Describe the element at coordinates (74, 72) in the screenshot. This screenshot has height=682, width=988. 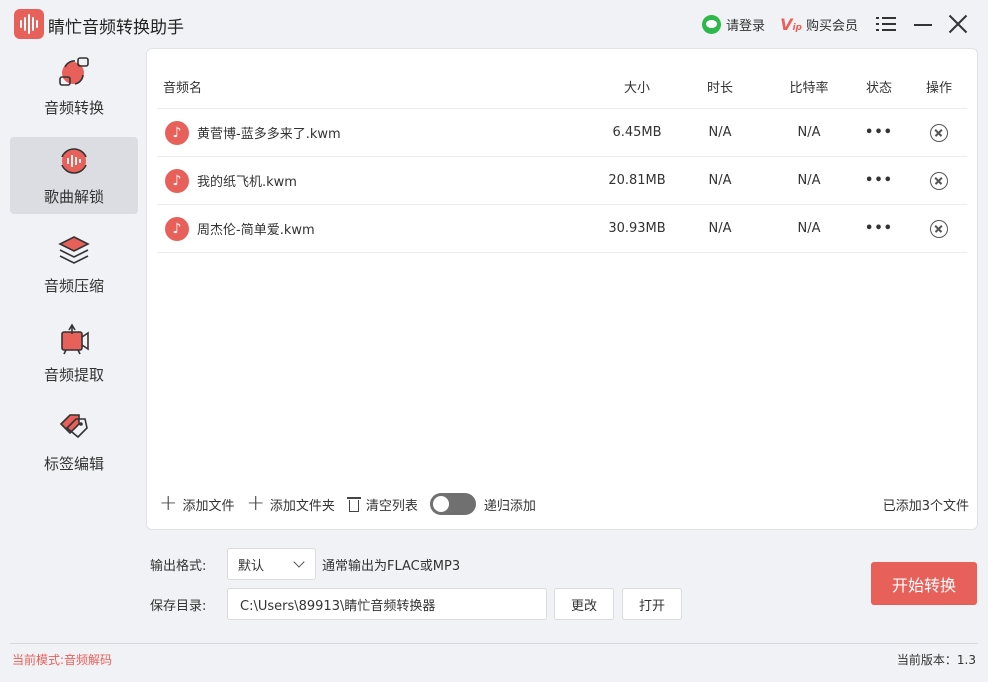
I see `audio-convert-icon` at that location.